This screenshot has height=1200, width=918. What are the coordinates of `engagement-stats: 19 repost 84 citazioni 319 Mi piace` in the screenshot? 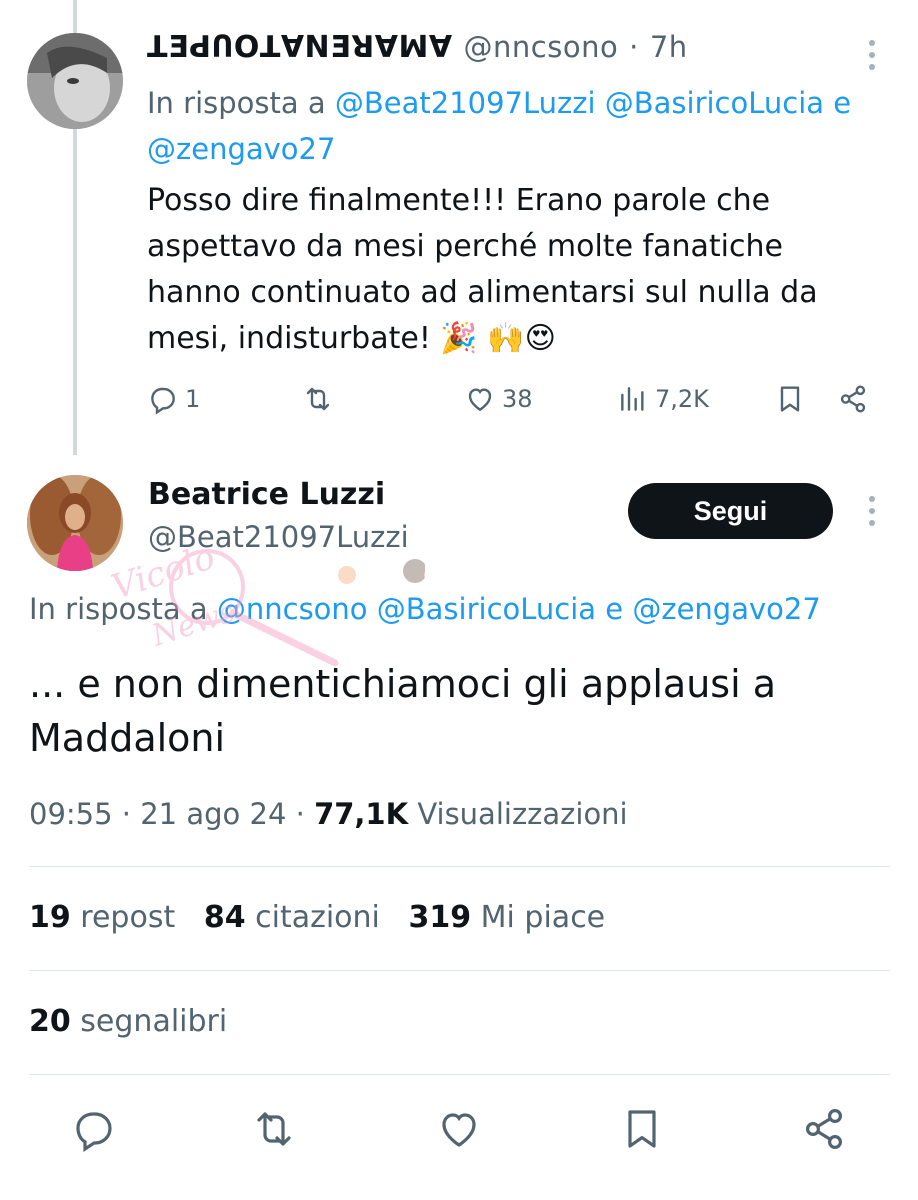 It's located at (317, 917).